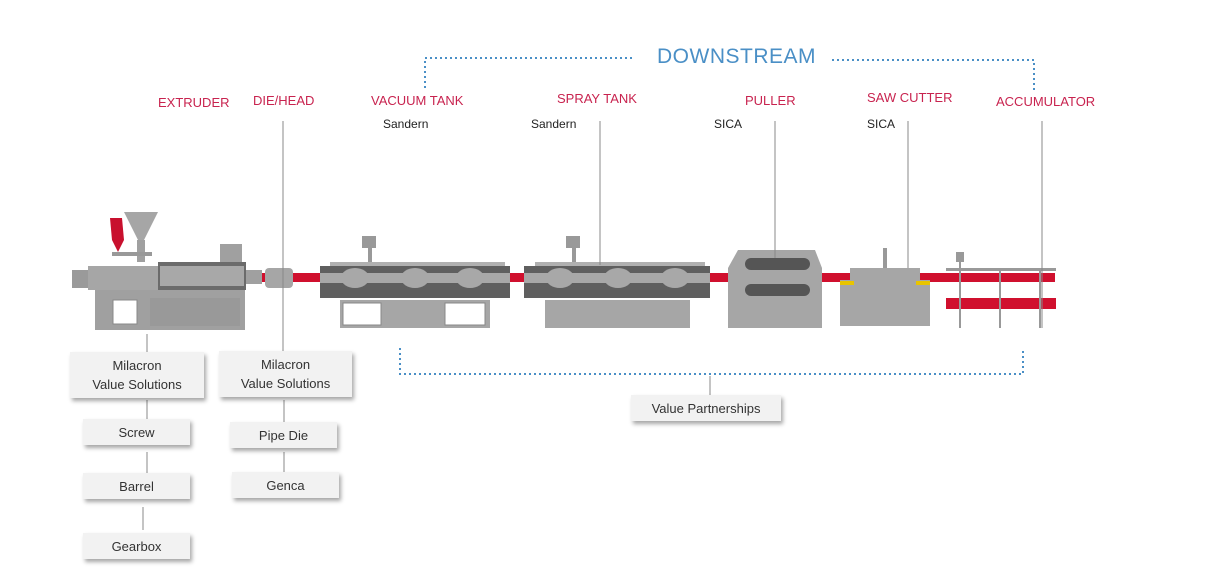  Describe the element at coordinates (597, 98) in the screenshot. I see `stage-label-spray-tank: SPRAY TANK` at that location.